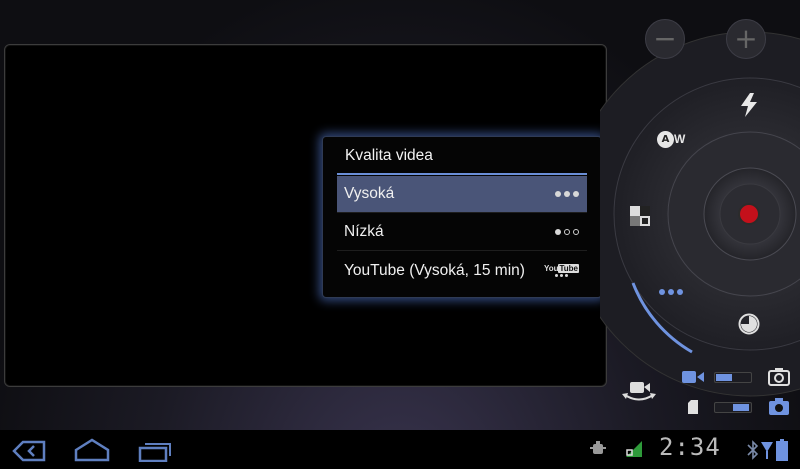 The image size is (800, 469). I want to click on quality-option-label: Vysoká, so click(369, 193).